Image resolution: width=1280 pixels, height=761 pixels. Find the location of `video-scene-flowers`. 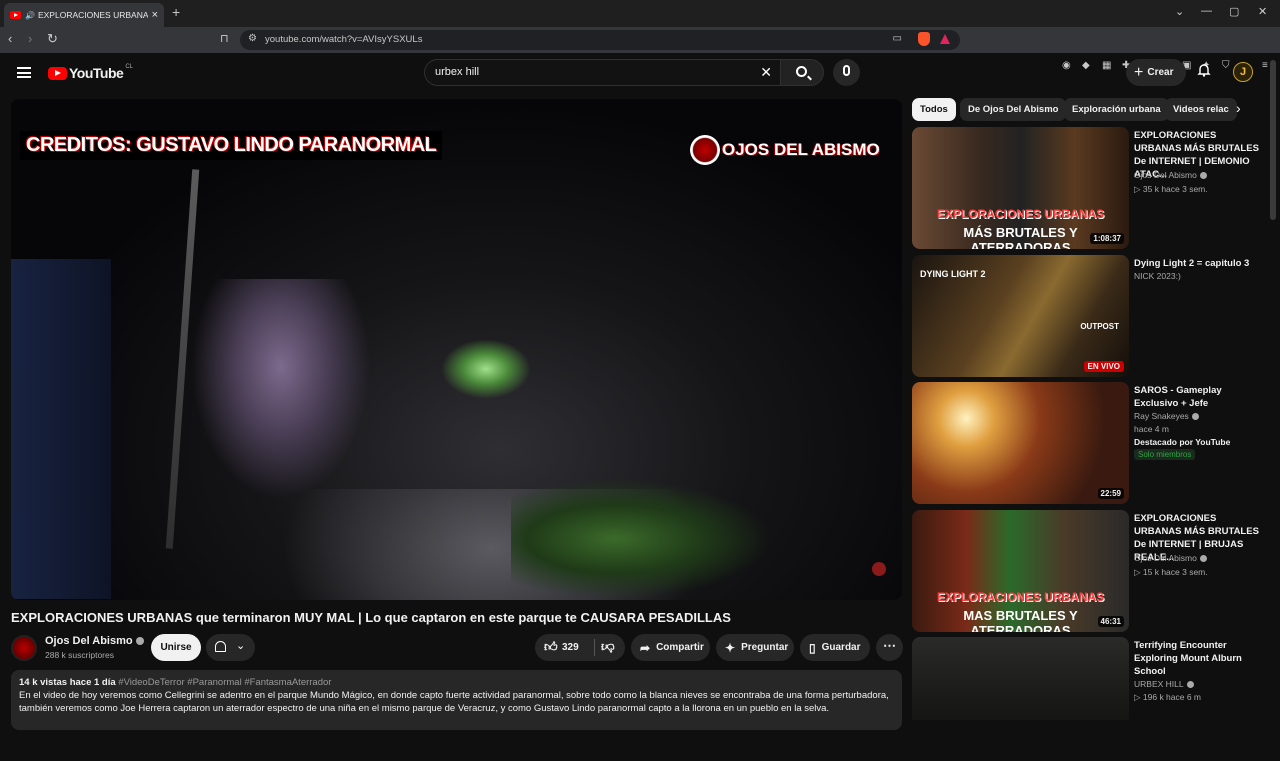

video-scene-flowers is located at coordinates (281, 389).